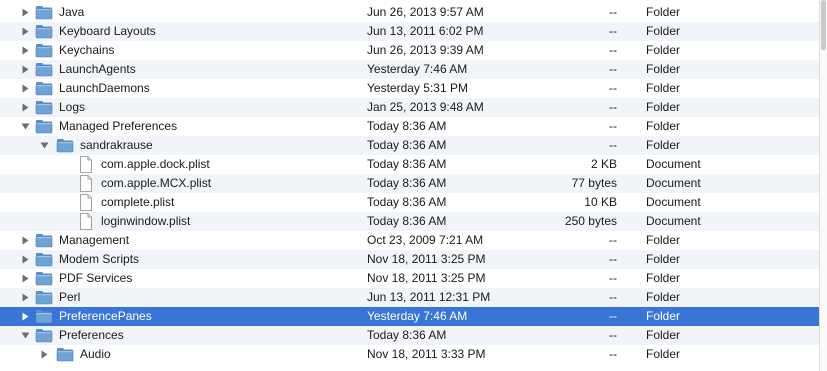 This screenshot has height=371, width=827. Describe the element at coordinates (417, 88) in the screenshot. I see `item-date-modified: Yesterday 5:31 PM` at that location.